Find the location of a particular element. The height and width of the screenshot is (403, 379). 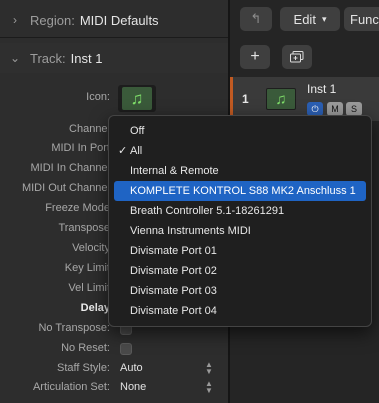

icon-row: Icon: is located at coordinates (114, 98).